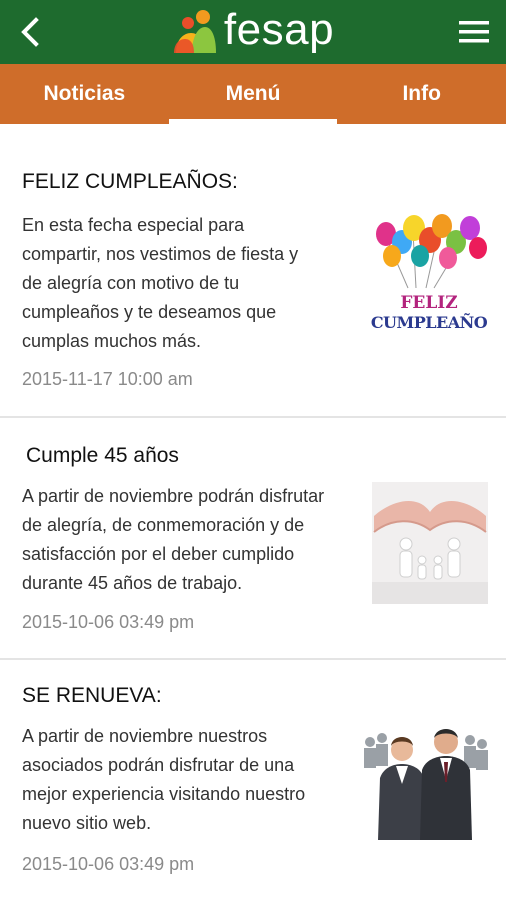 Image resolution: width=506 pixels, height=900 pixels. I want to click on tab-label: Noticias, so click(84, 93).